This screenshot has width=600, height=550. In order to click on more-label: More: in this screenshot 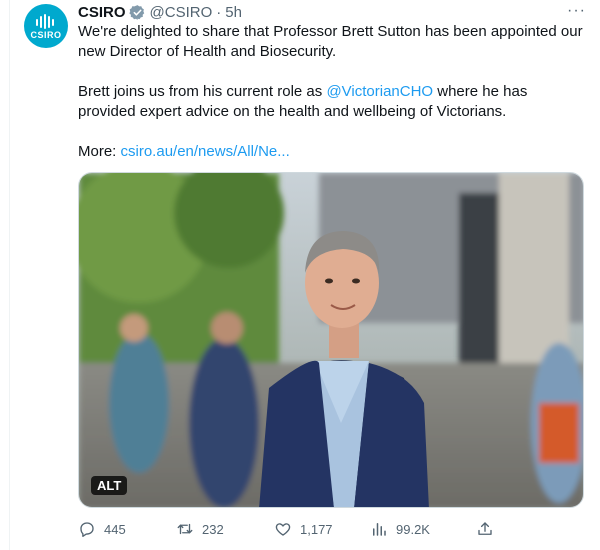, I will do `click(99, 151)`.